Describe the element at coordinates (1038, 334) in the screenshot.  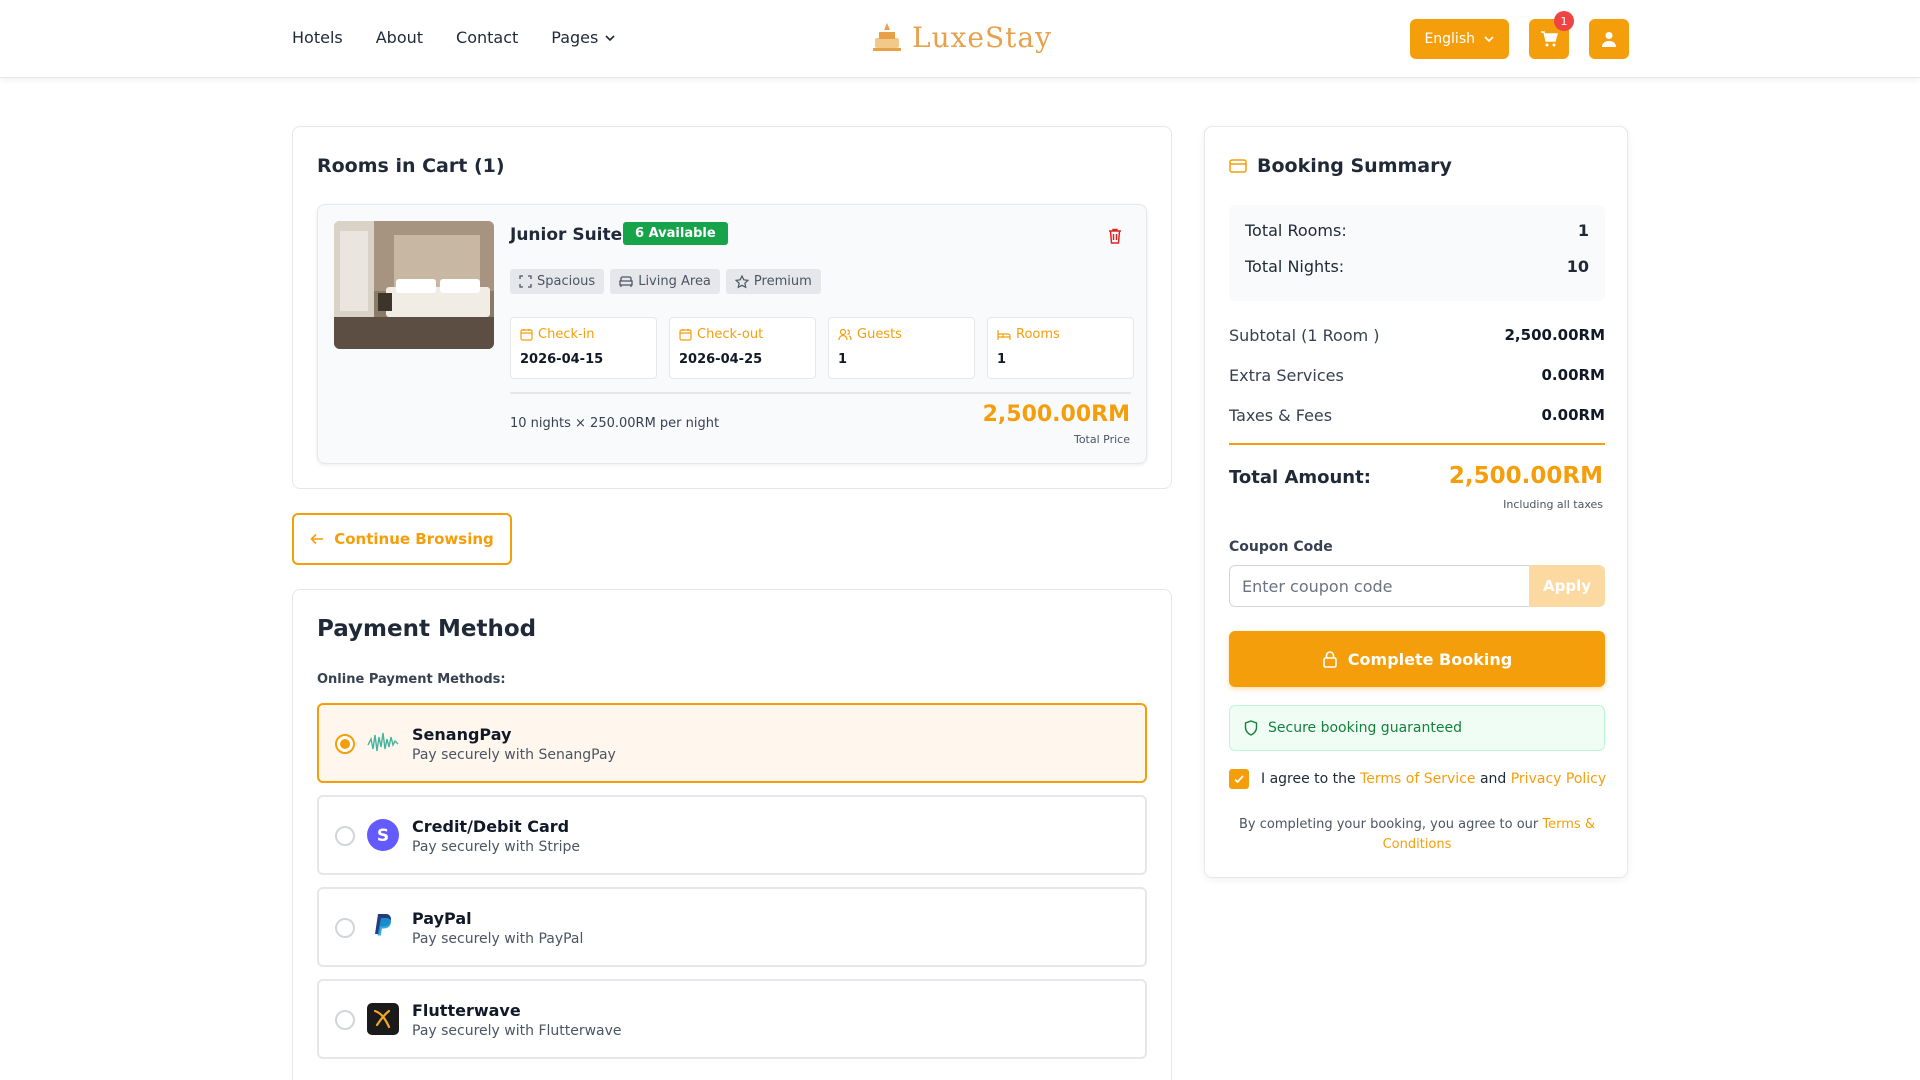
I see `rooms-label: Rooms` at that location.